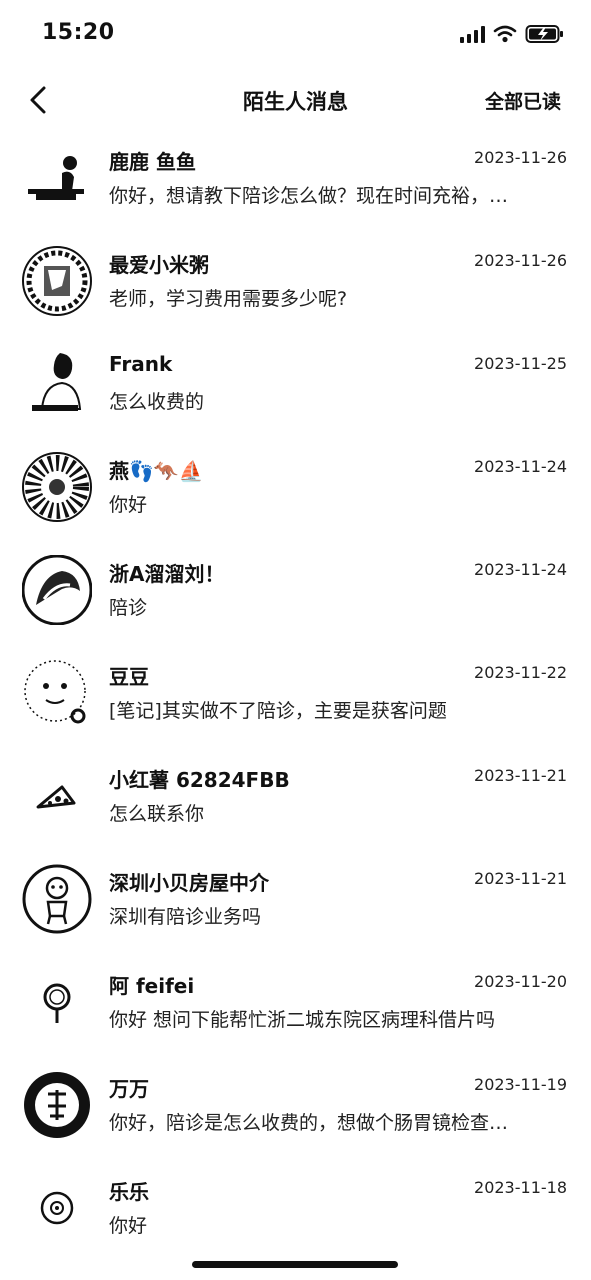 Image resolution: width=591 pixels, height=1280 pixels. I want to click on cartoon-person-icon, so click(57, 899).